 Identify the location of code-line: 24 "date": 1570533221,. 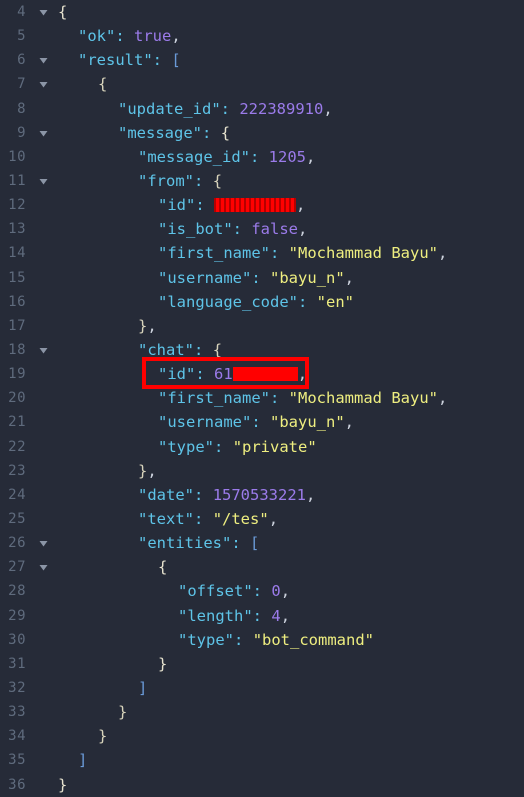
(262, 495).